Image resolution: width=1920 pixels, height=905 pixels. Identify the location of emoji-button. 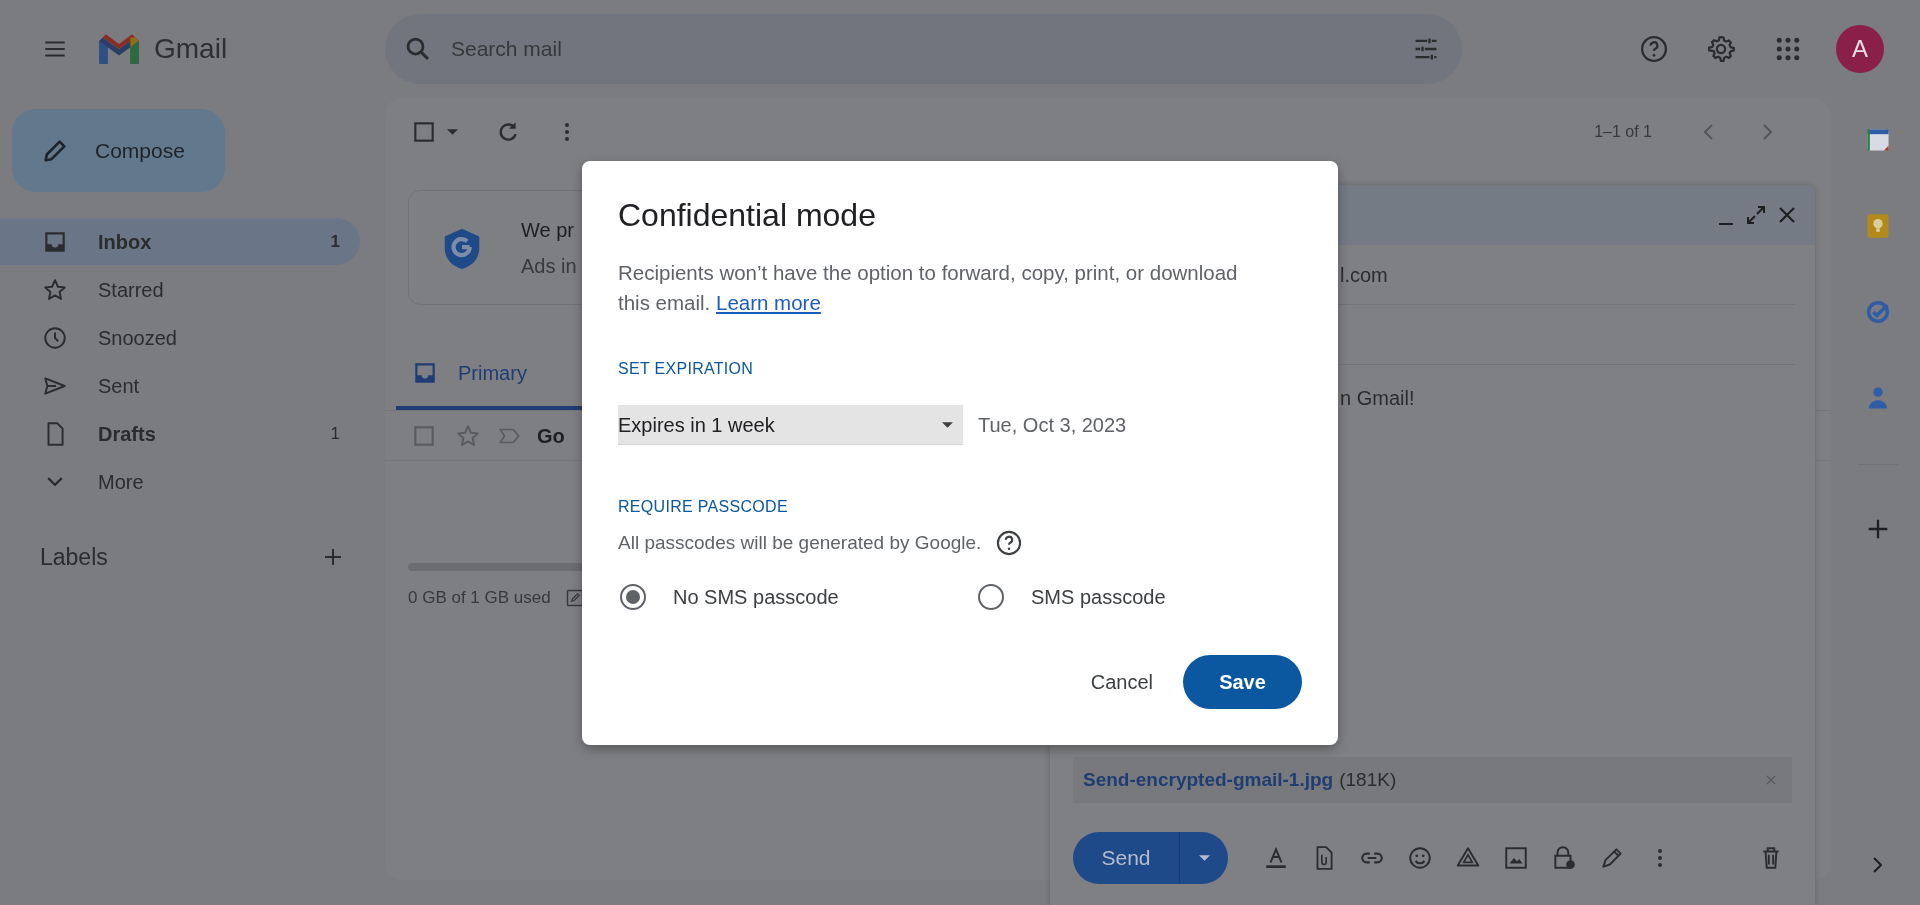
(1420, 858).